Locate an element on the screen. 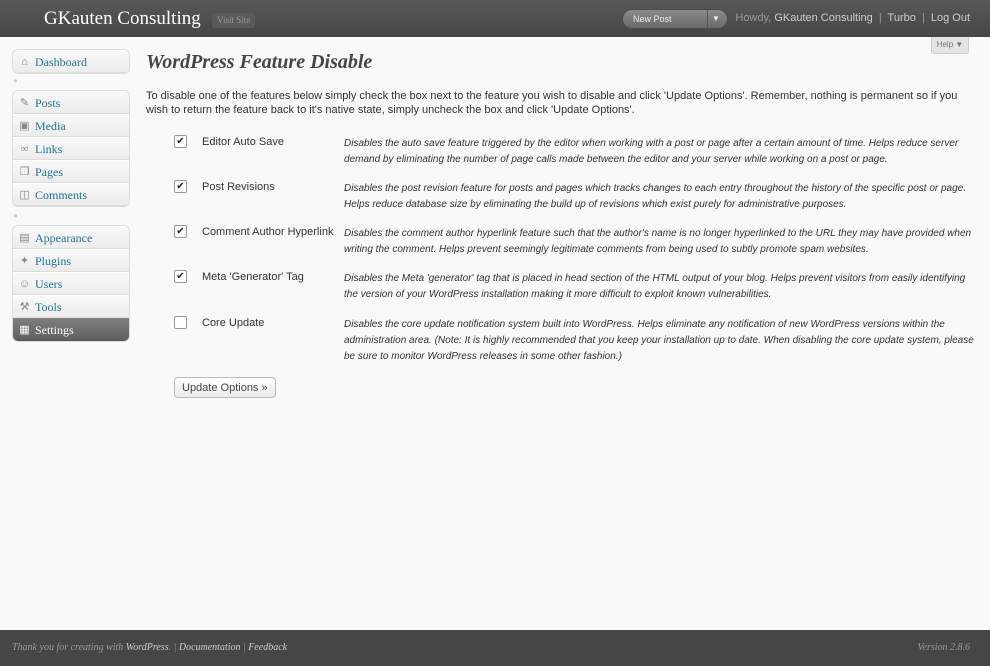  wordpress-link: WordPress is located at coordinates (147, 647).